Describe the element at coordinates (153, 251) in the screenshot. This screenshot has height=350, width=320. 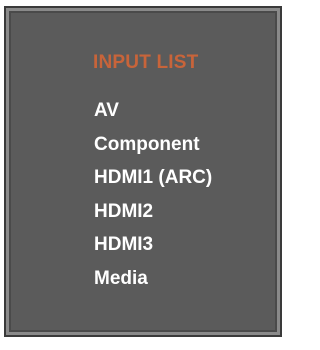
I see `input-item-hdmi3: HDMI3` at that location.